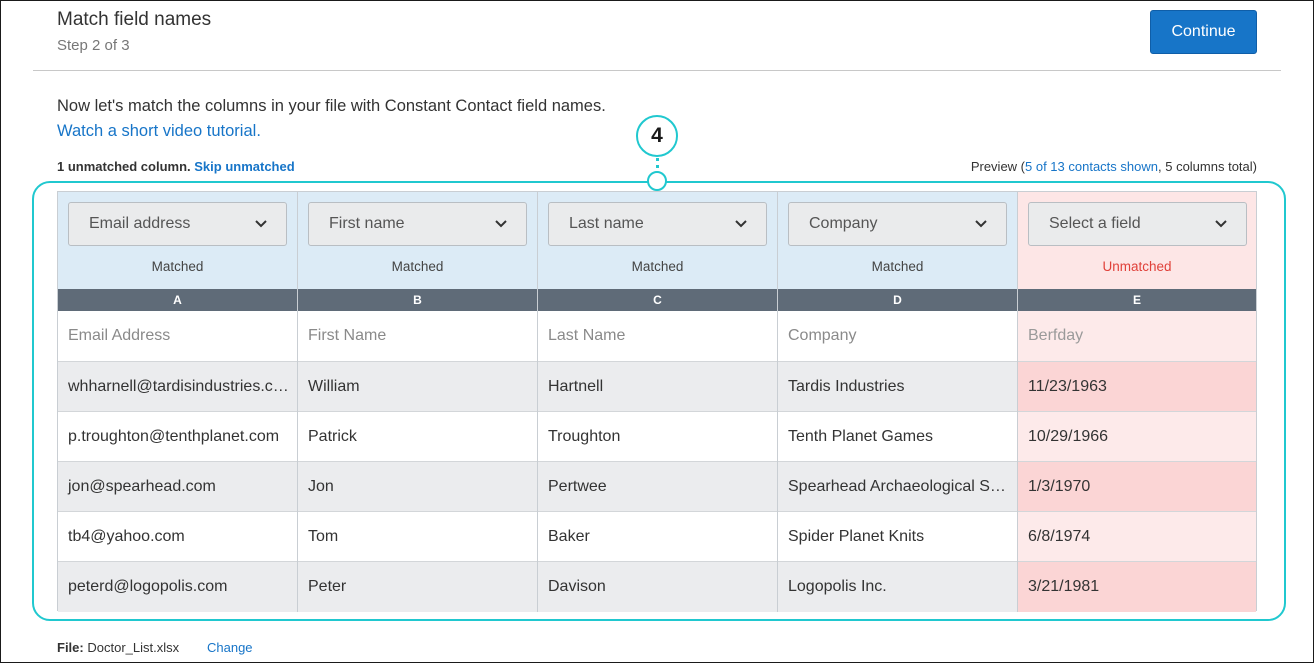 The width and height of the screenshot is (1314, 663). What do you see at coordinates (1091, 166) in the screenshot?
I see `contacts-shown-link: 5 of 13 contacts shown` at bounding box center [1091, 166].